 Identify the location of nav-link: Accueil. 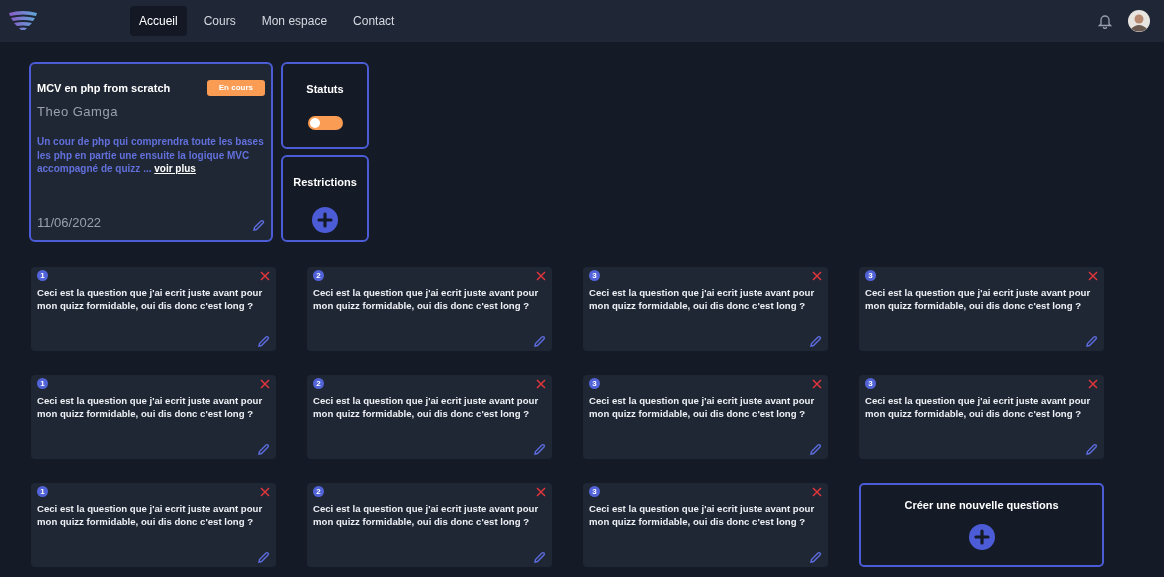
(158, 21).